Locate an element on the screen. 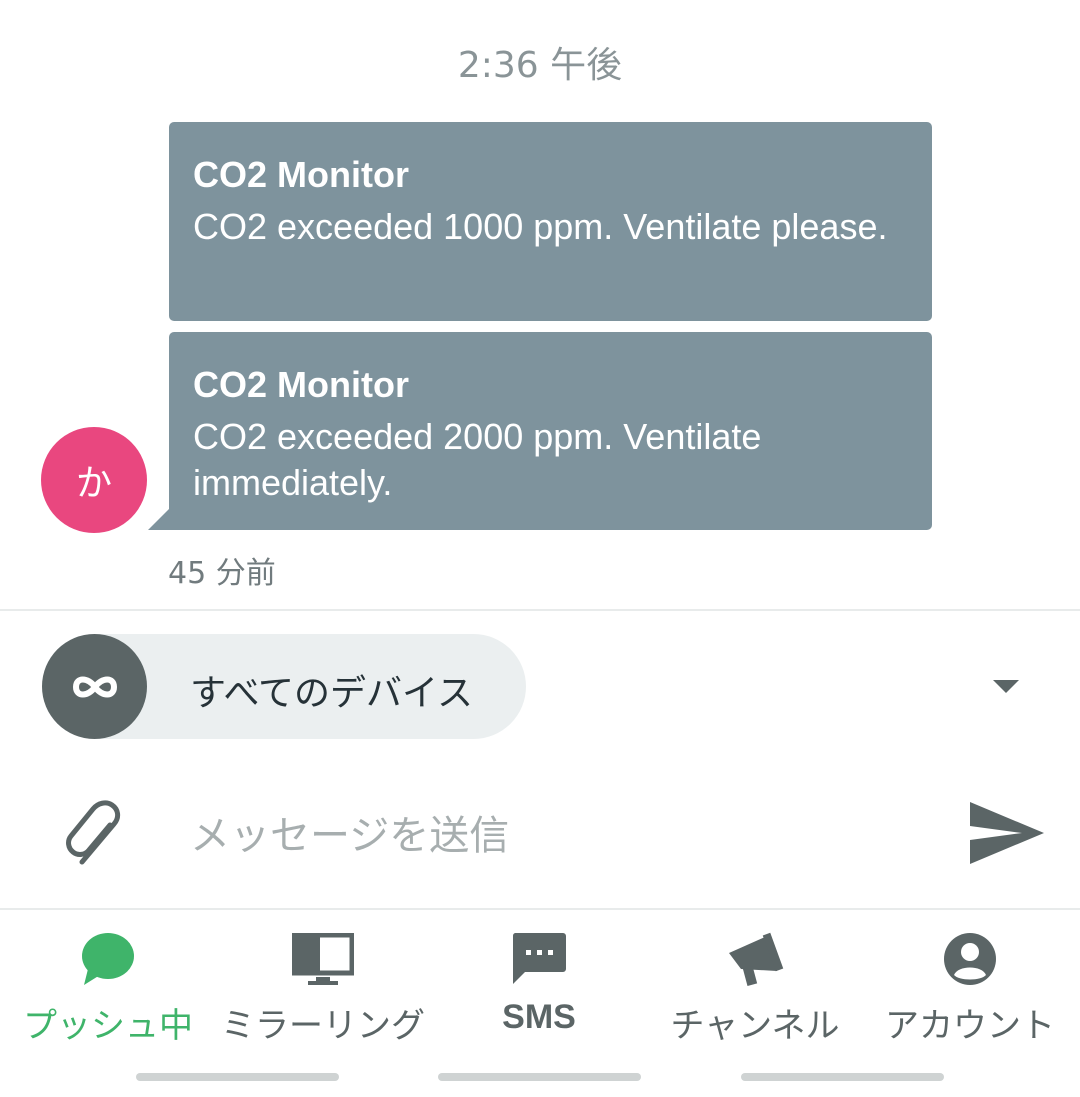 The height and width of the screenshot is (1097, 1080). message-input is located at coordinates (560, 836).